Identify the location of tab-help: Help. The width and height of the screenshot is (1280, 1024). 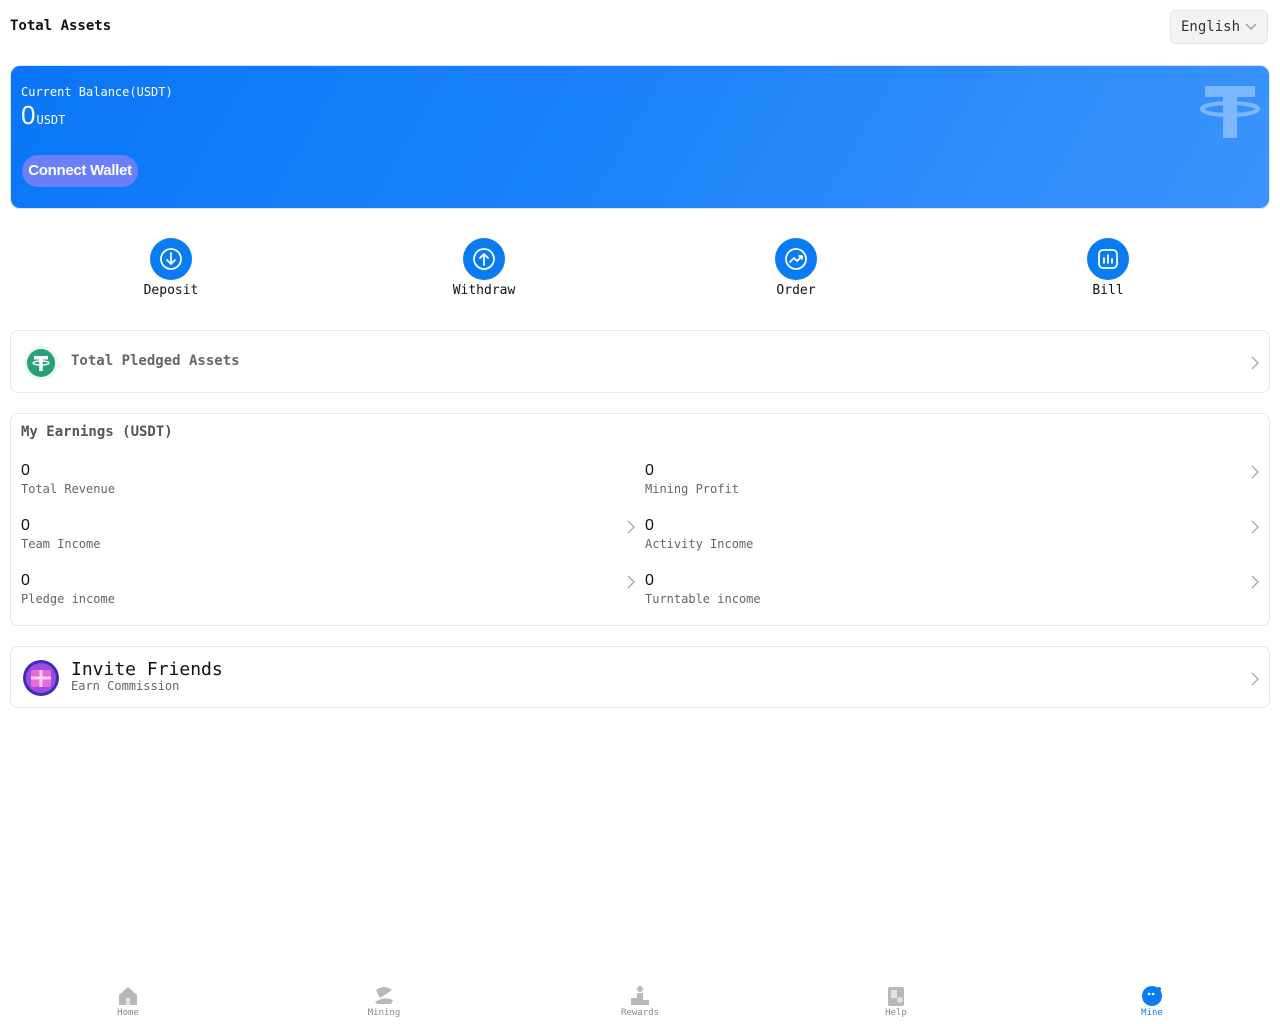
(896, 998).